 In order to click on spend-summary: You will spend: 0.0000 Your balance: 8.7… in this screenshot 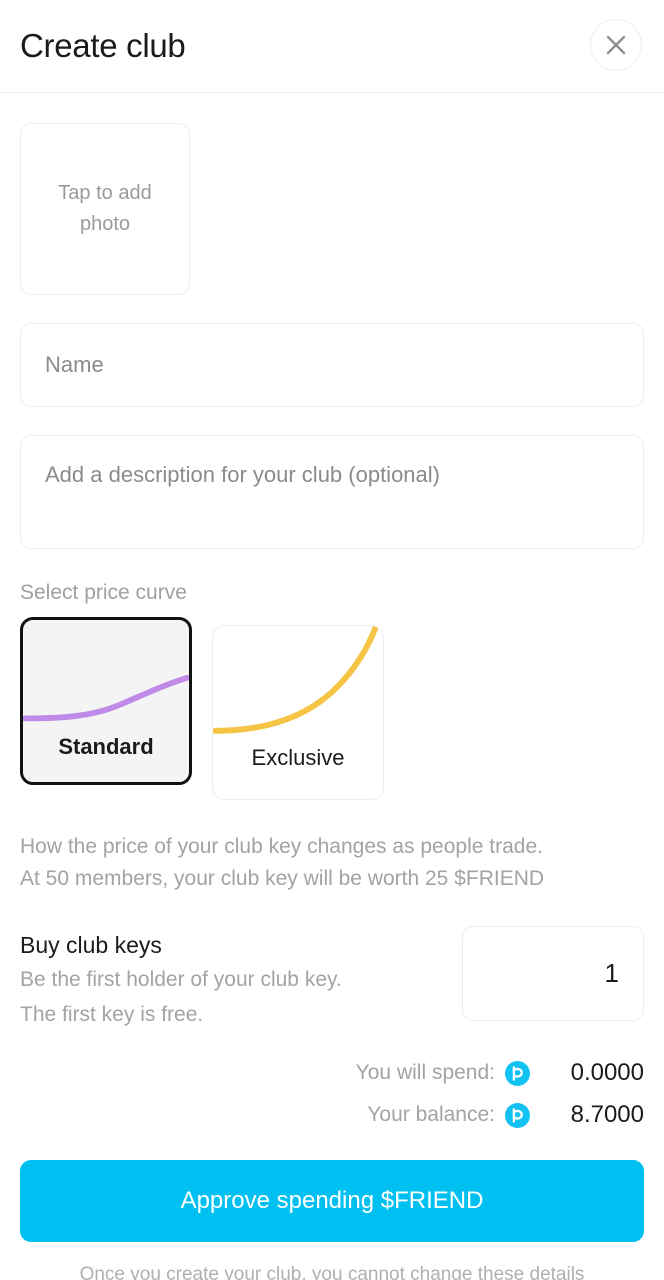, I will do `click(332, 1094)`.